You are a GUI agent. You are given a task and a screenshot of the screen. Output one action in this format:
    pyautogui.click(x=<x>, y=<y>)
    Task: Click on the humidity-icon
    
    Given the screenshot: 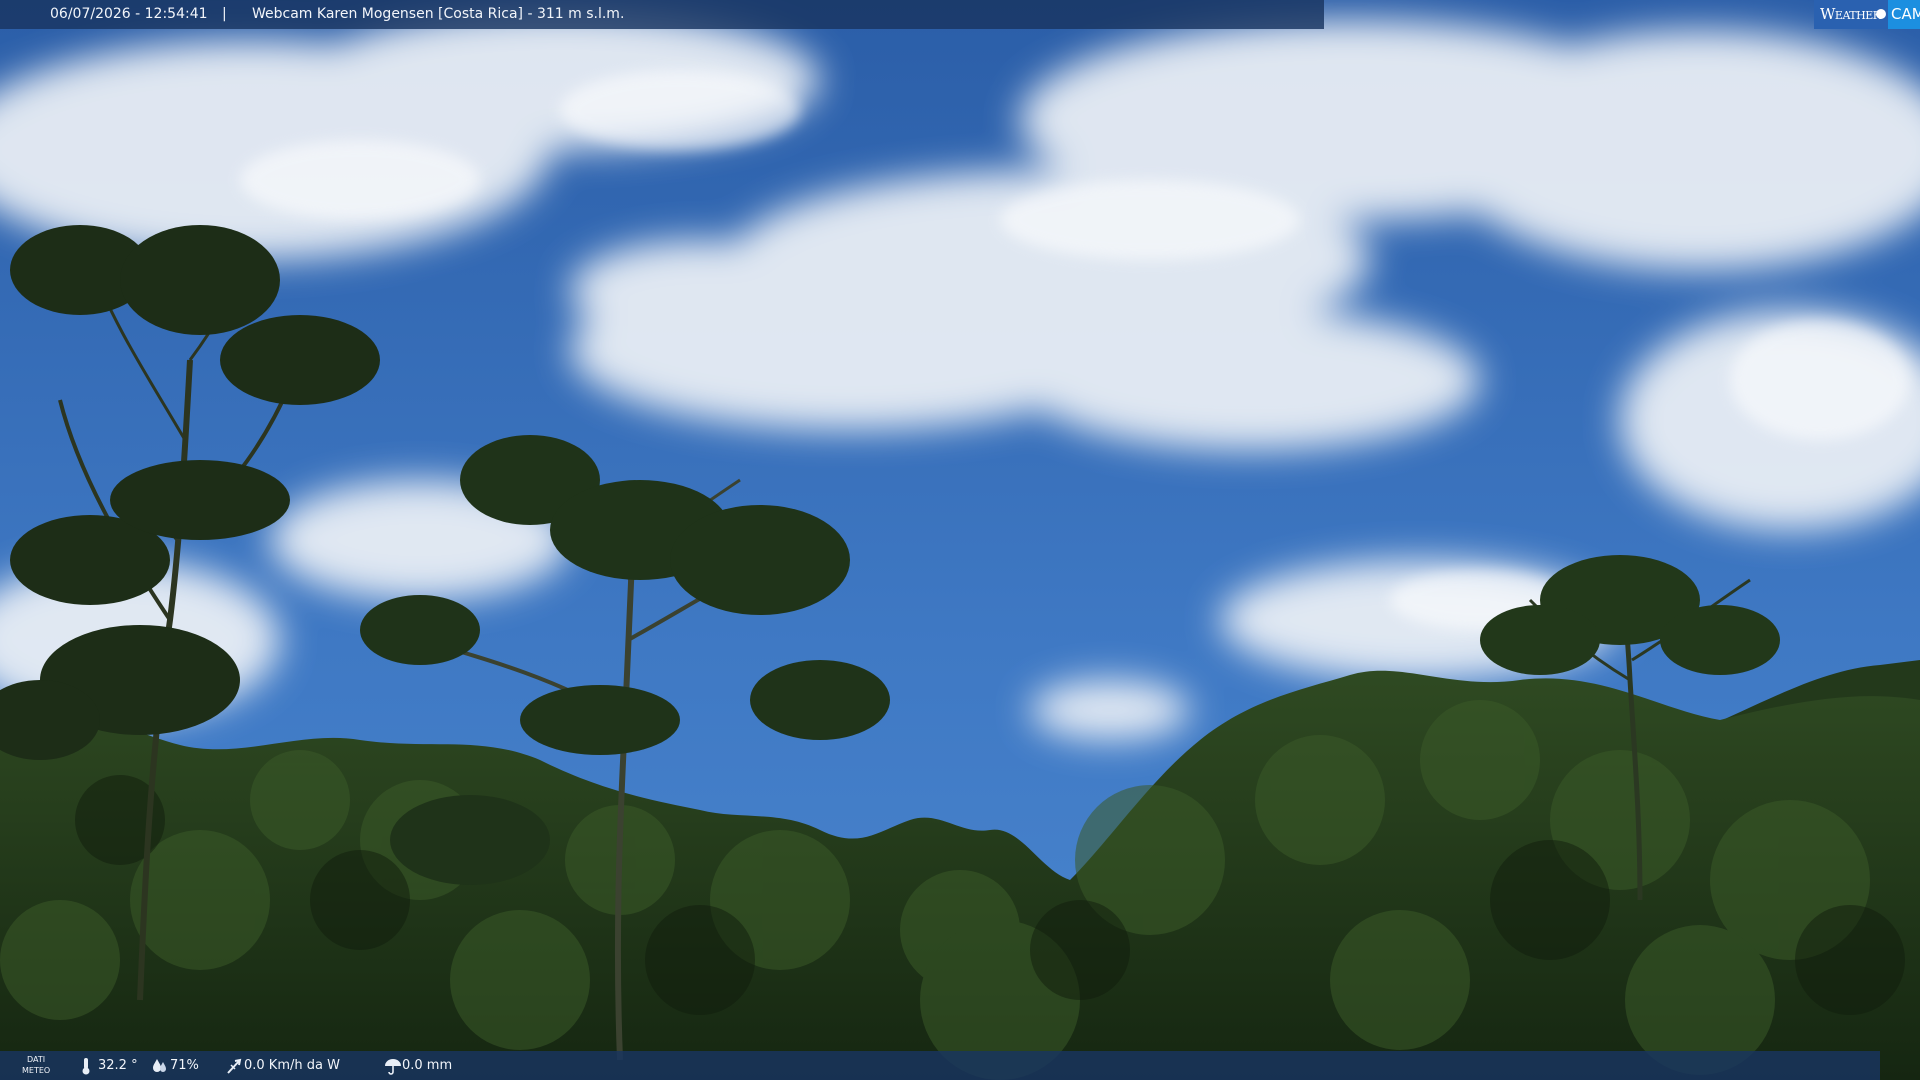 What is the action you would take?
    pyautogui.click(x=159, y=1065)
    